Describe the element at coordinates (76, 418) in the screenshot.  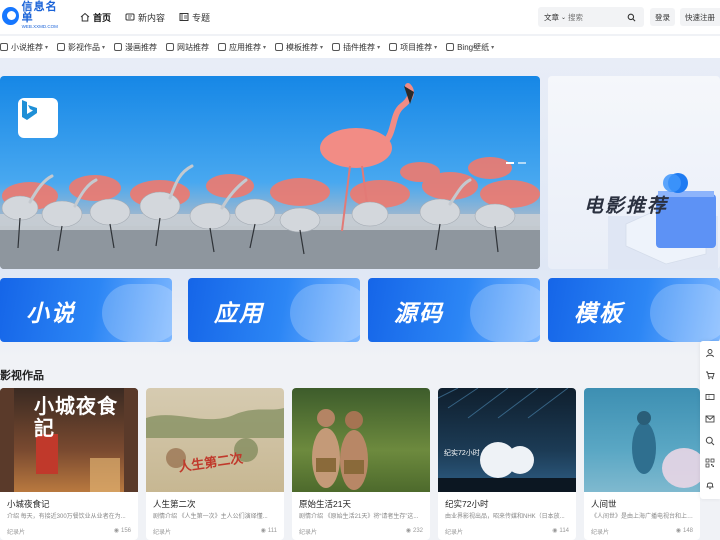
I see `poster-title: 小城夜食記` at that location.